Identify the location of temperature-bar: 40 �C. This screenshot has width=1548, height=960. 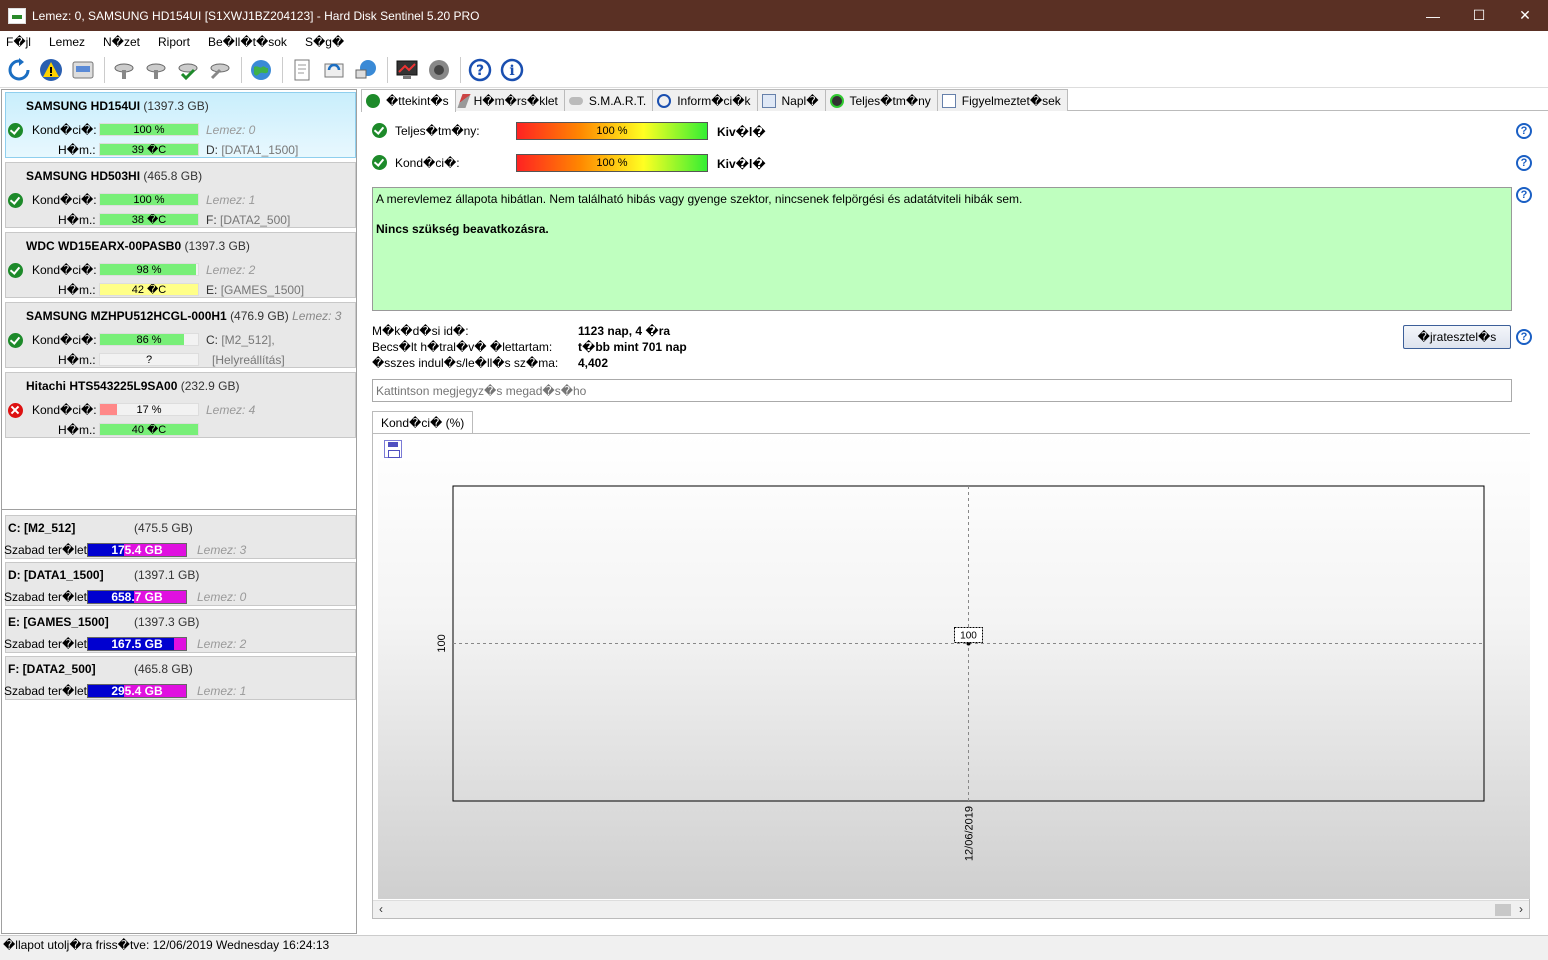
(149, 429).